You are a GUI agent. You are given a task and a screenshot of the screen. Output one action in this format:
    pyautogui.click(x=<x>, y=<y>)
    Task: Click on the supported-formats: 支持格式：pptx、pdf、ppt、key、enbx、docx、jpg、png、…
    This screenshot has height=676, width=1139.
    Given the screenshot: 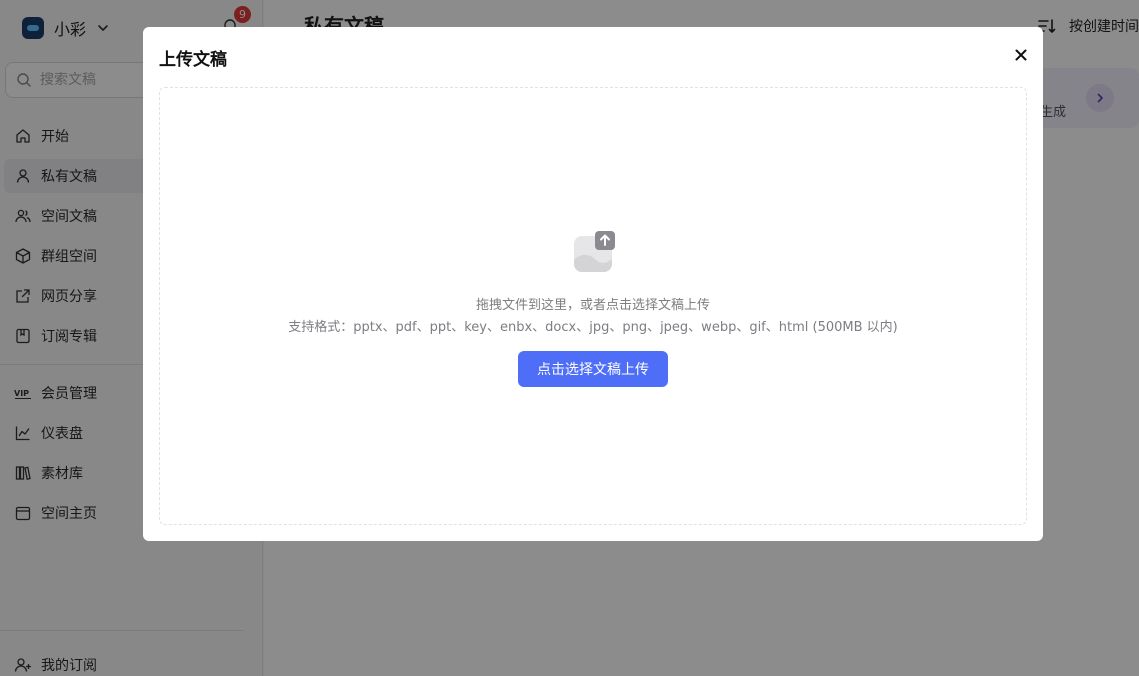 What is the action you would take?
    pyautogui.click(x=593, y=327)
    